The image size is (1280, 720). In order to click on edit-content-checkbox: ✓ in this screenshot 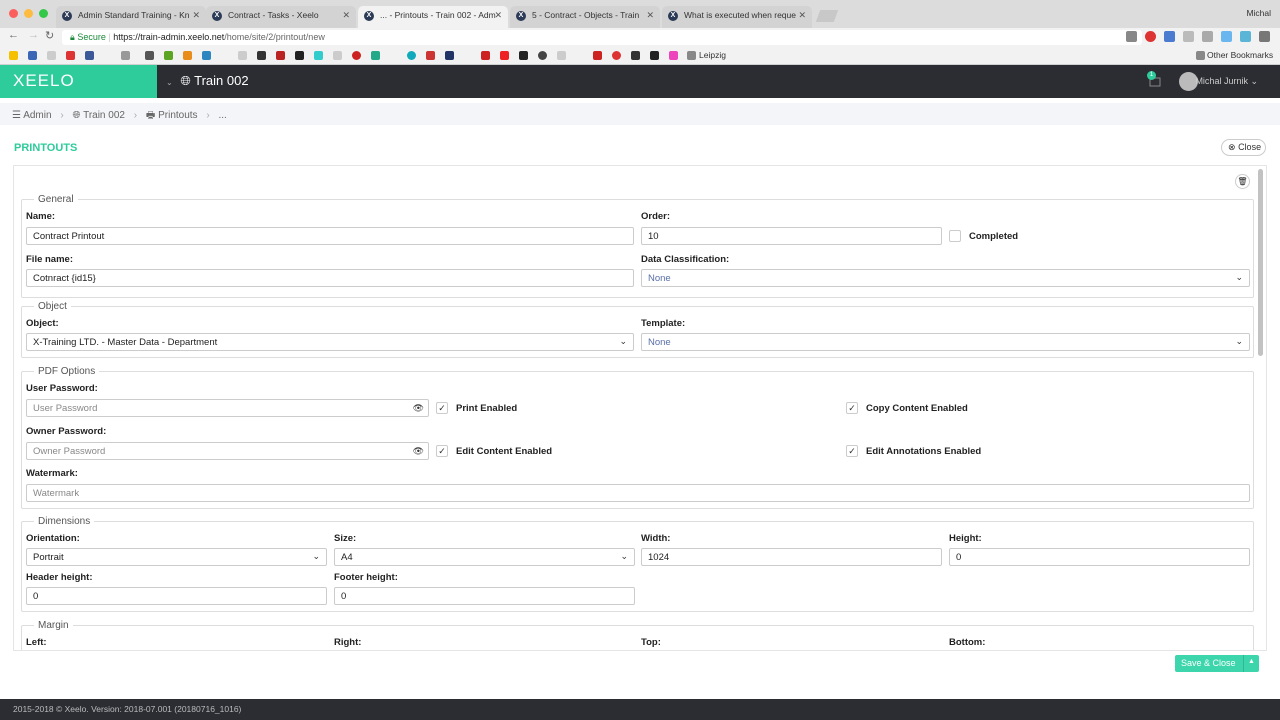, I will do `click(442, 451)`.